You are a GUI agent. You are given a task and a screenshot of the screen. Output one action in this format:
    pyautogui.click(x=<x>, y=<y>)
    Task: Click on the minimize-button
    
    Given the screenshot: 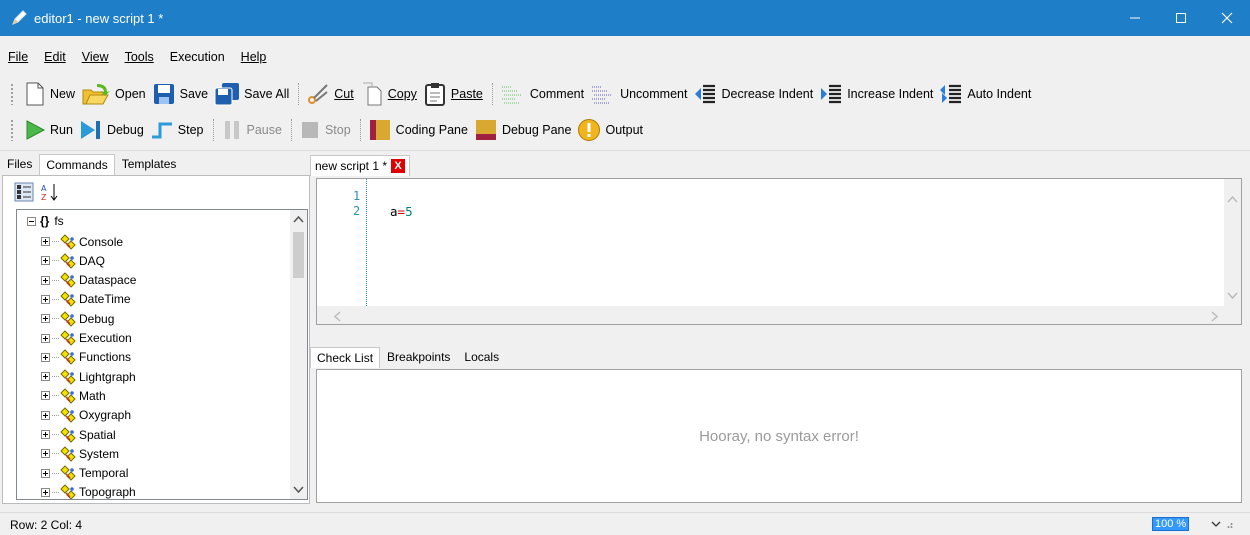 What is the action you would take?
    pyautogui.click(x=1135, y=18)
    